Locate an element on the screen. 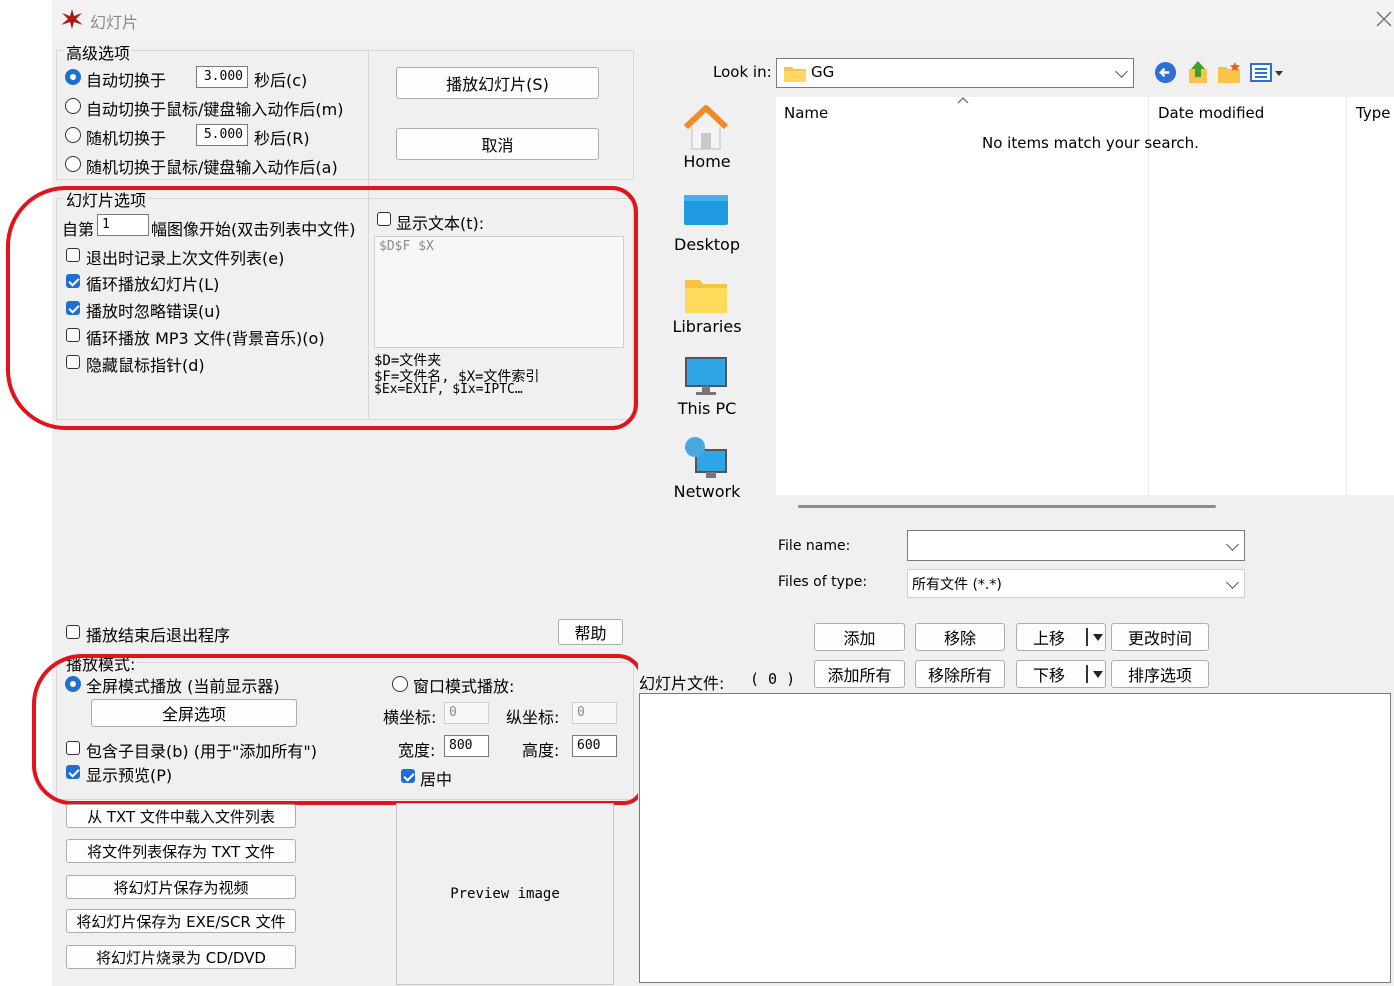 This screenshot has height=986, width=1394. advanced-group-label: 高级选项 is located at coordinates (98, 52).